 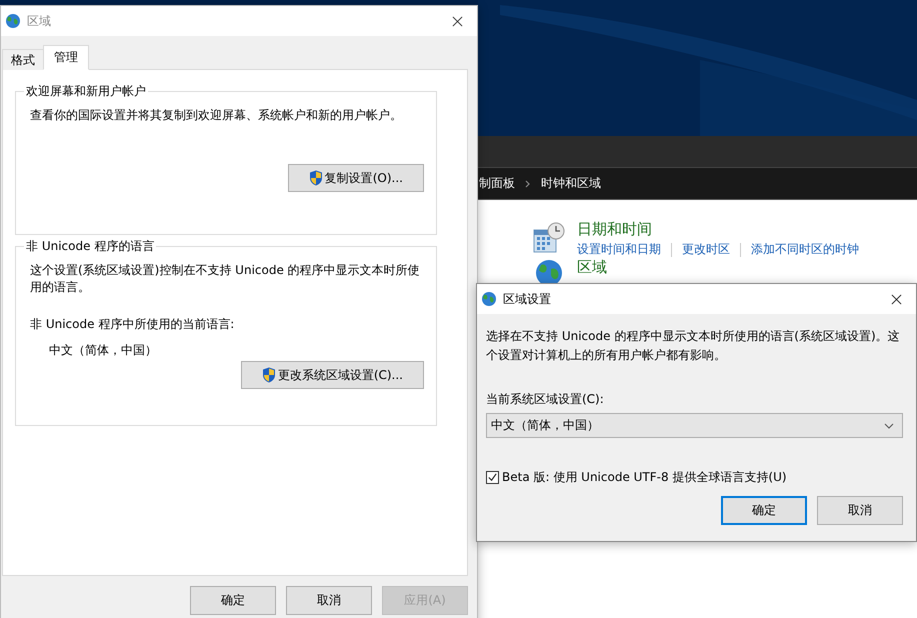 I want to click on checkbox-label: Beta 版: 使用 Unicode UTF-8 提供全球语言支持(U), so click(x=644, y=477).